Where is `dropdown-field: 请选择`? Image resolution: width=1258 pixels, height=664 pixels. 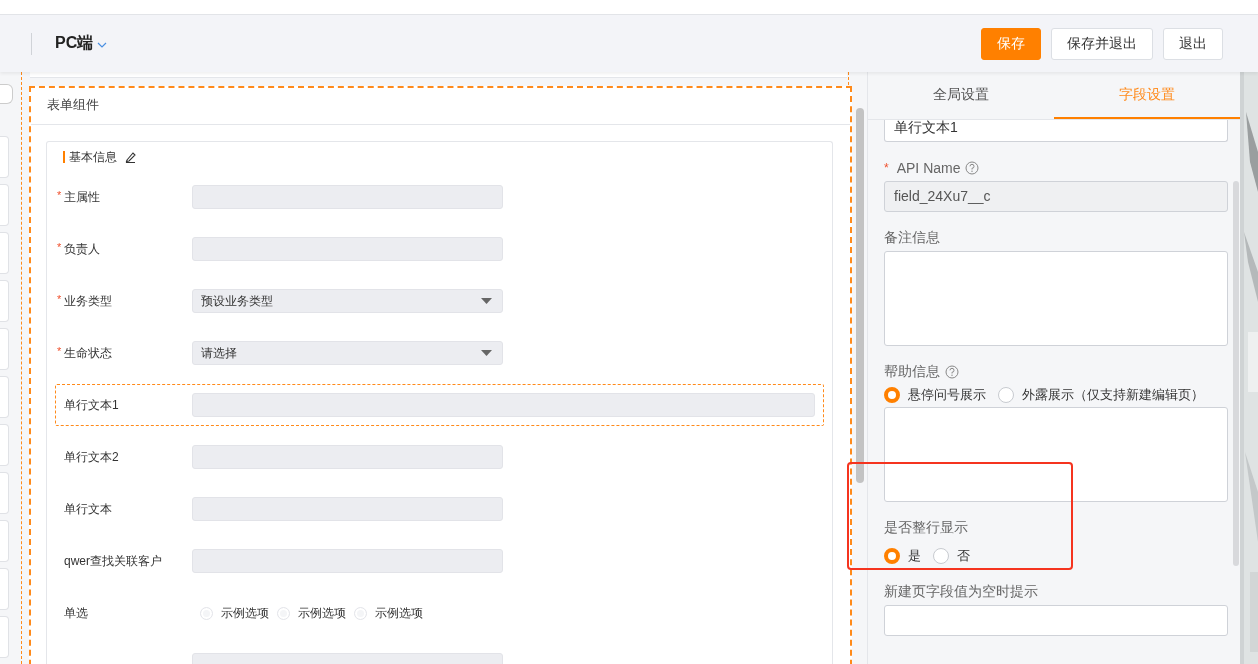
dropdown-field: 请选择 is located at coordinates (347, 353).